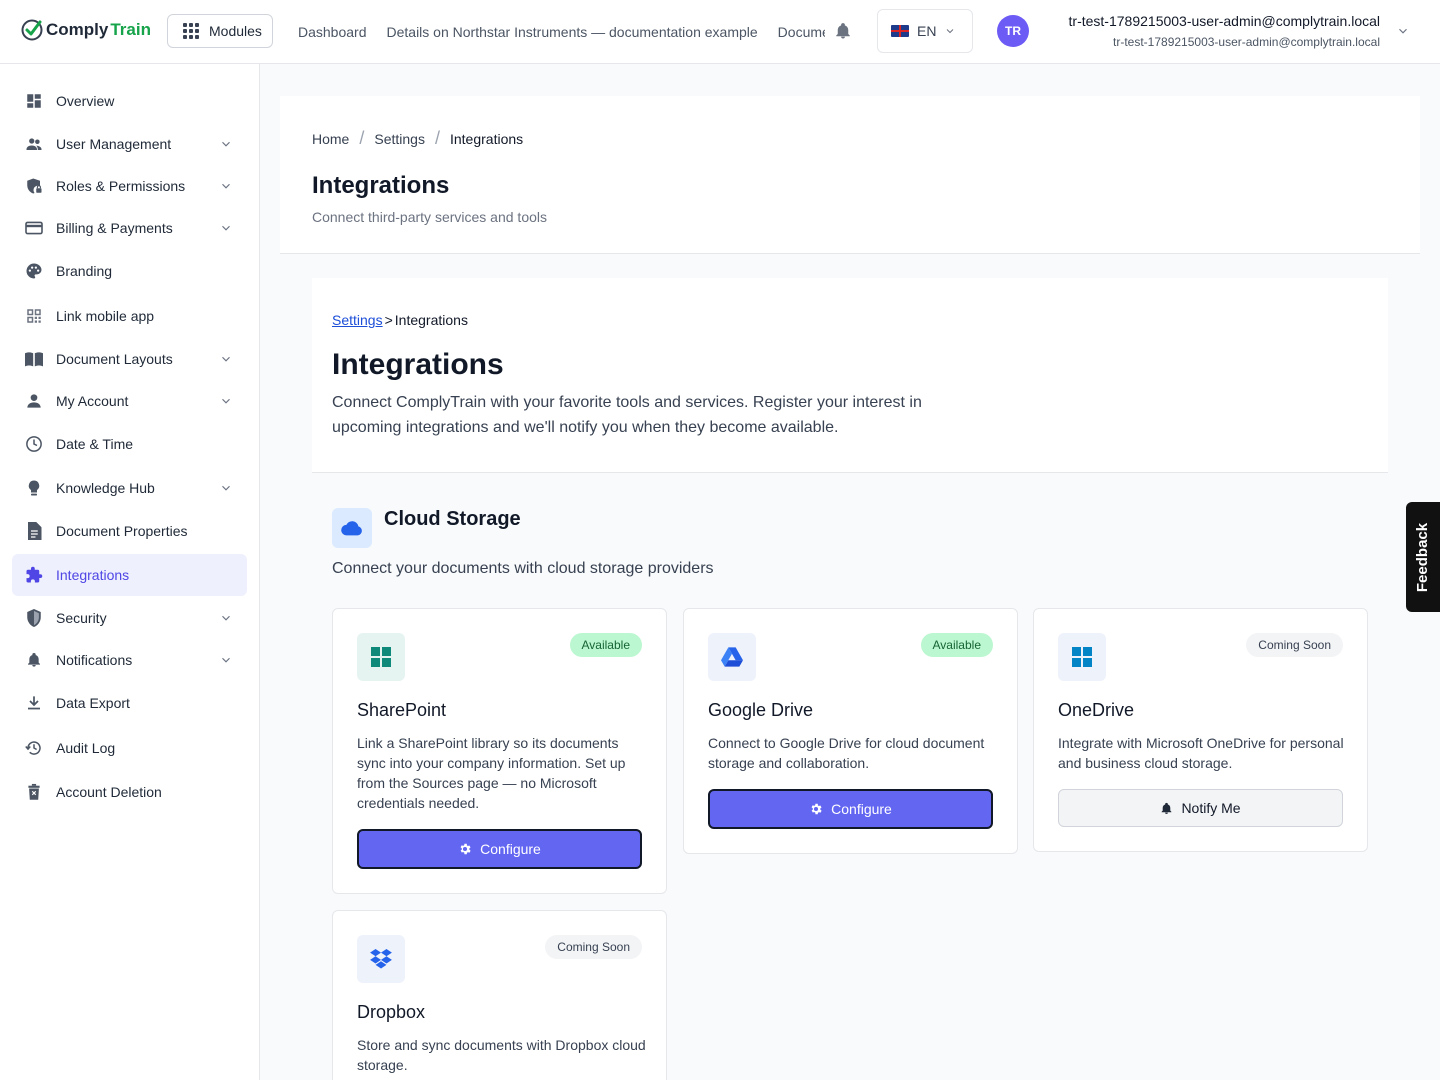 Image resolution: width=1440 pixels, height=1080 pixels. What do you see at coordinates (429, 217) in the screenshot?
I see `page-subtitle: Connect third-party services and tools` at bounding box center [429, 217].